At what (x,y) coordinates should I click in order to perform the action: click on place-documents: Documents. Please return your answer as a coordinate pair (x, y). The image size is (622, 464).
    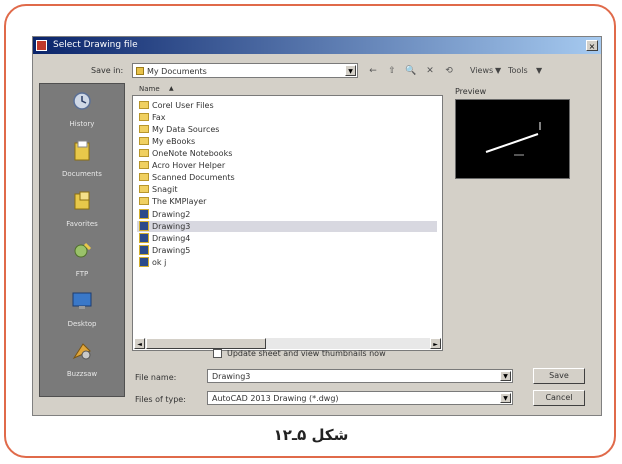
    Looking at the image, I should click on (82, 159).